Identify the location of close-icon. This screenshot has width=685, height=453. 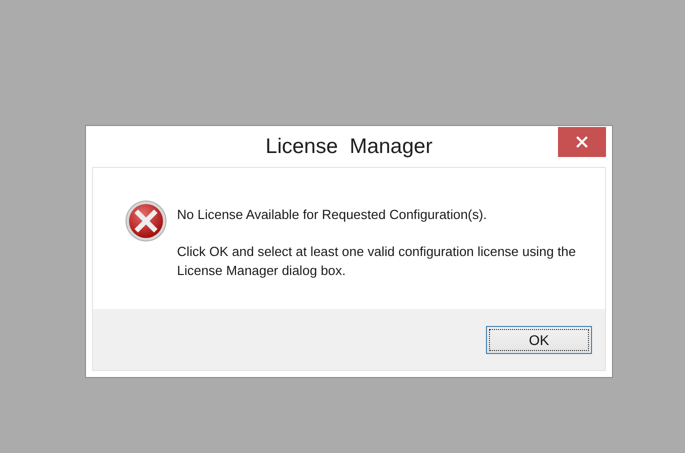
(582, 142).